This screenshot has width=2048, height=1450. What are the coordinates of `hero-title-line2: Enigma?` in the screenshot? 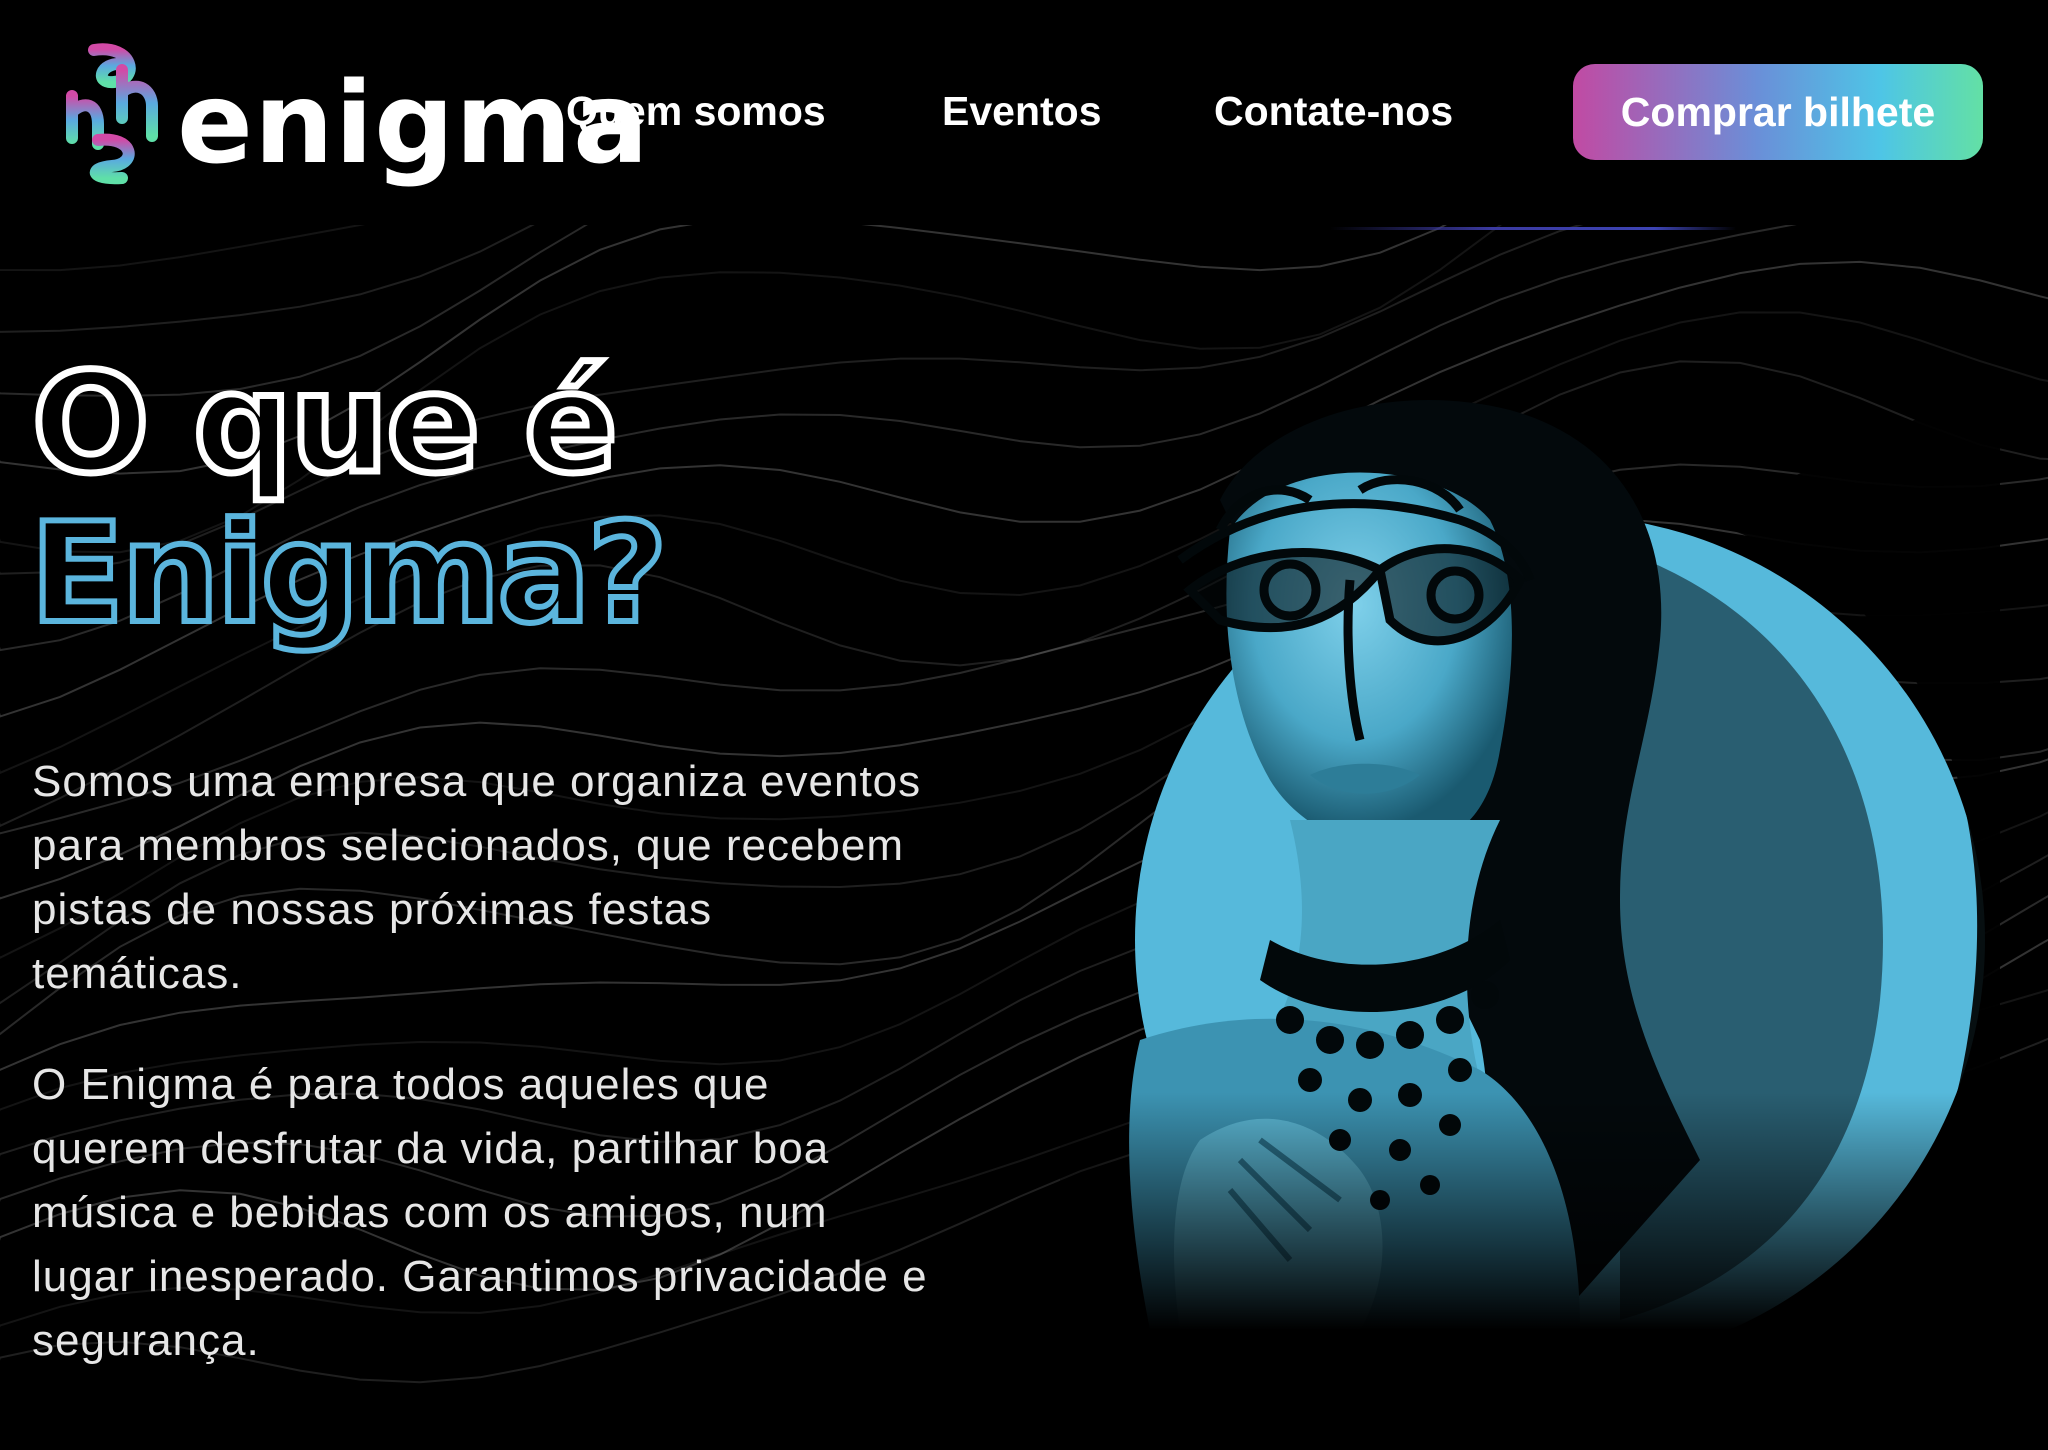 It's located at (349, 573).